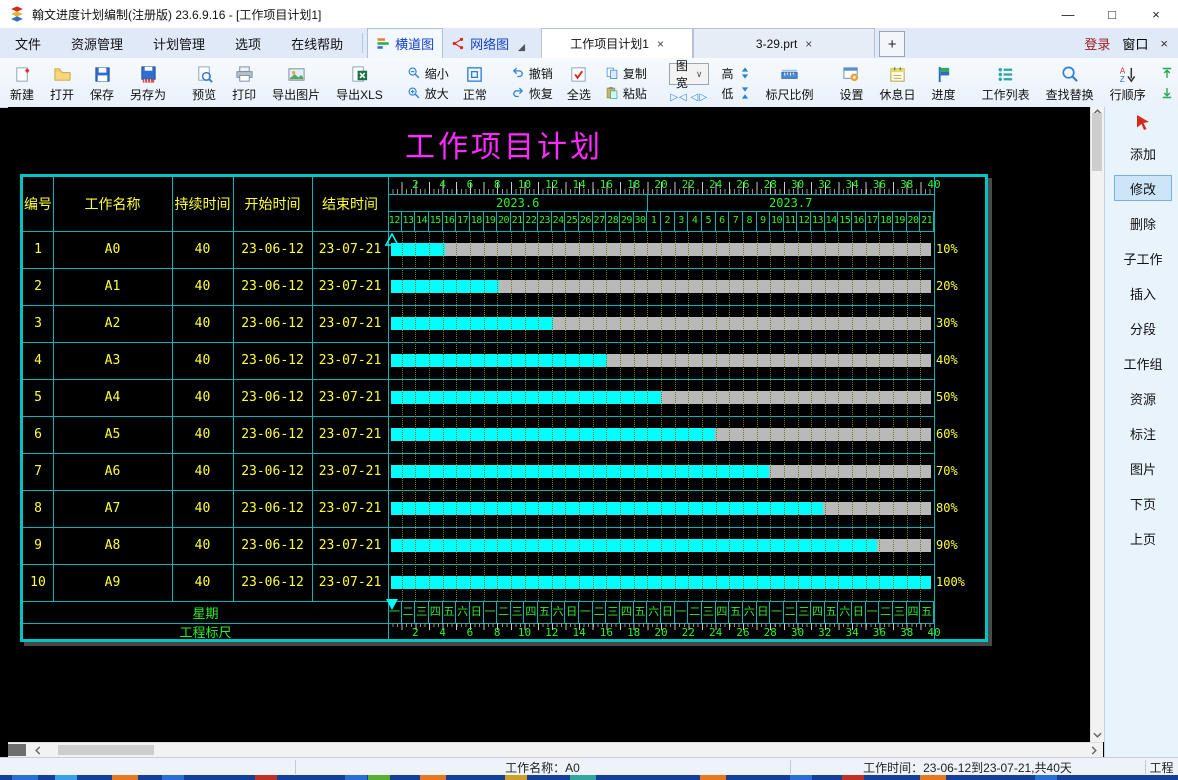 The image size is (1178, 780). Describe the element at coordinates (532, 73) in the screenshot. I see `undo-button: 撤销` at that location.